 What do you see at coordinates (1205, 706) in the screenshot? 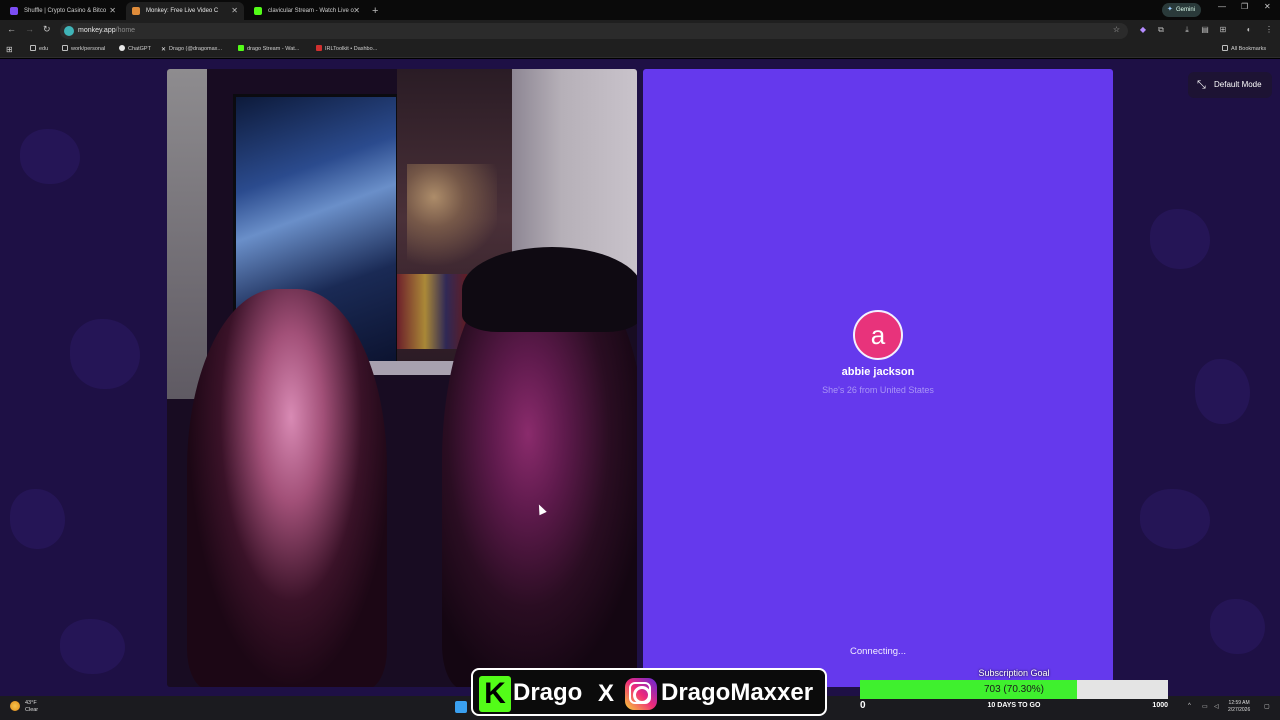
I see `network-icon: ▭` at bounding box center [1205, 706].